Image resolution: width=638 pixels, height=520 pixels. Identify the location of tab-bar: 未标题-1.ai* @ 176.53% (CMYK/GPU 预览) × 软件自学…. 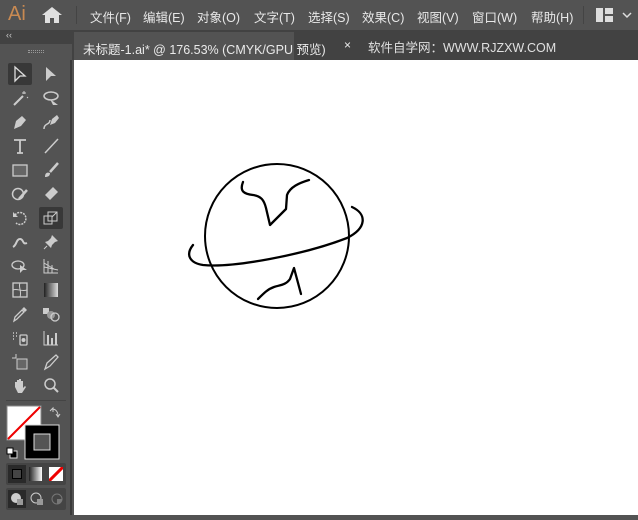
(319, 45).